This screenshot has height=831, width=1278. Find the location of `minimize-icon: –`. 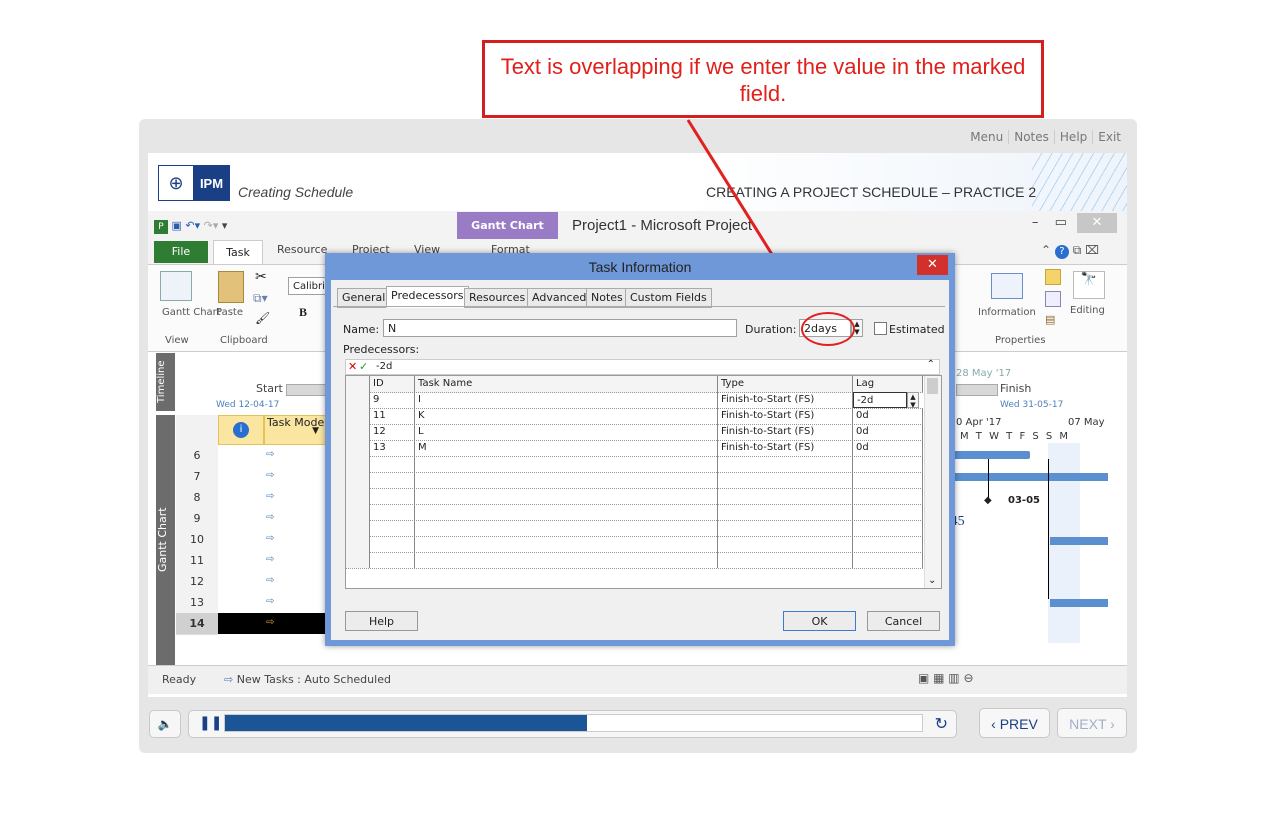

minimize-icon: – is located at coordinates (1035, 222).